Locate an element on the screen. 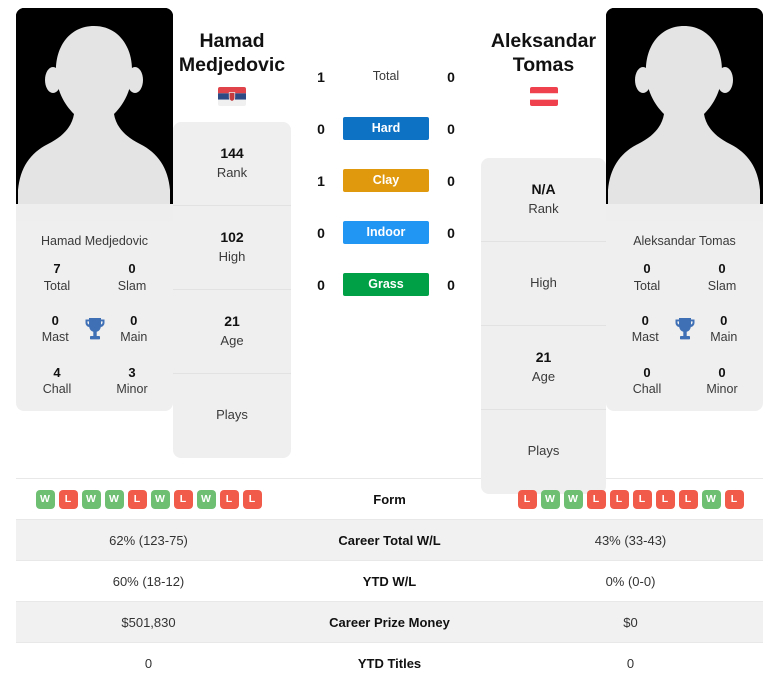 The width and height of the screenshot is (779, 699). career-wl-left: 62% (123-75) is located at coordinates (148, 540).